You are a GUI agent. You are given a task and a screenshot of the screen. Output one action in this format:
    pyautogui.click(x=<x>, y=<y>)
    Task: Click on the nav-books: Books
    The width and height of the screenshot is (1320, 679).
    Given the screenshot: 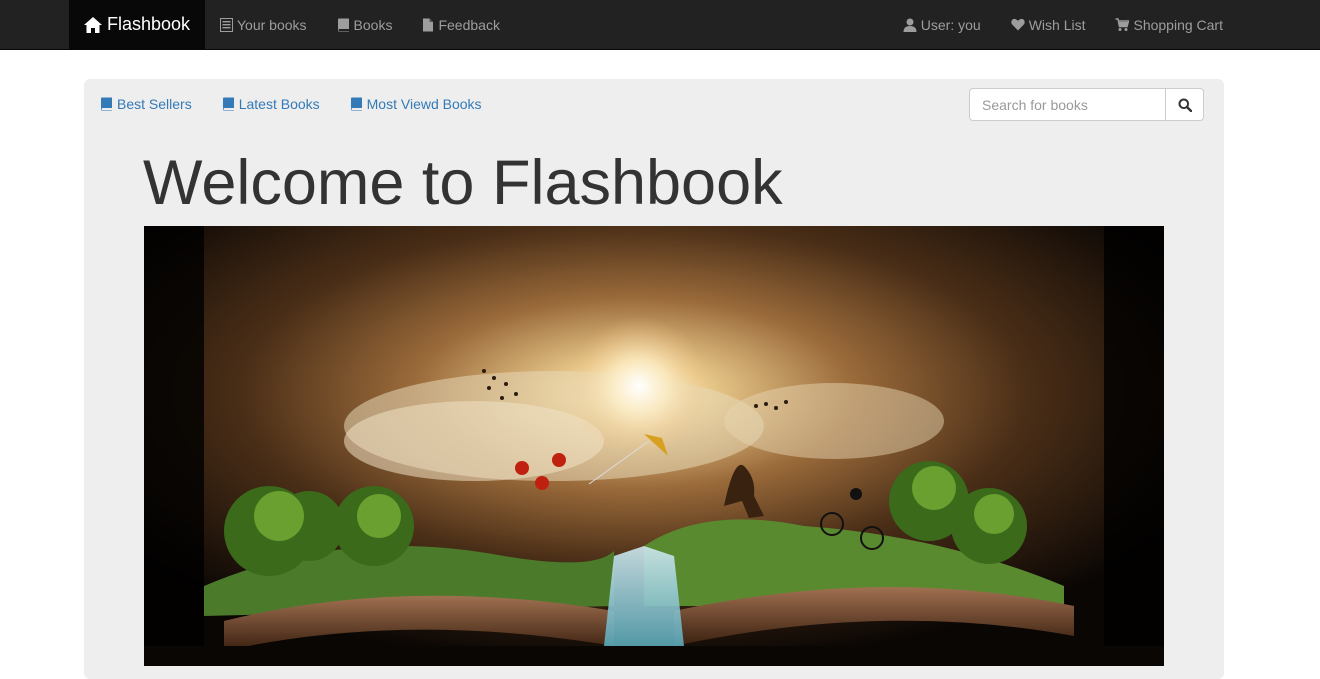 What is the action you would take?
    pyautogui.click(x=365, y=24)
    